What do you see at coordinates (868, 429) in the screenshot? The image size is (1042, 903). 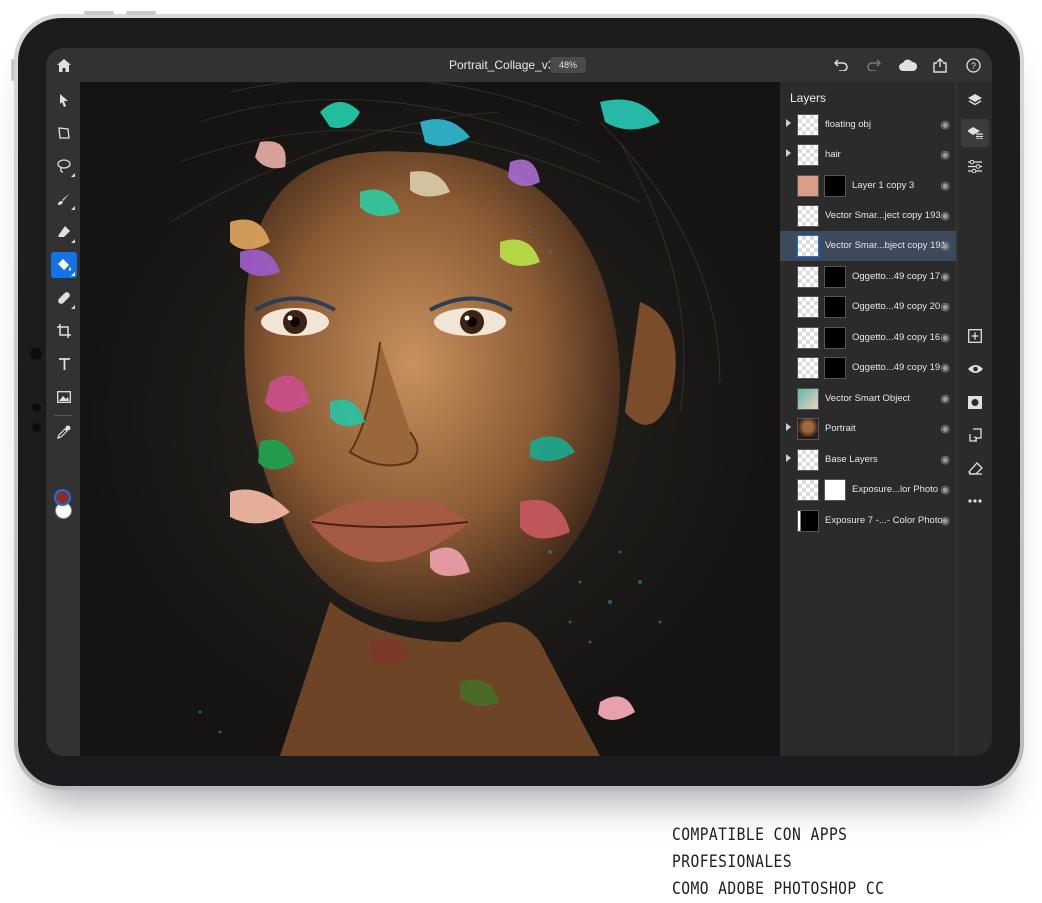 I see `layer-row: Portrait ◉` at bounding box center [868, 429].